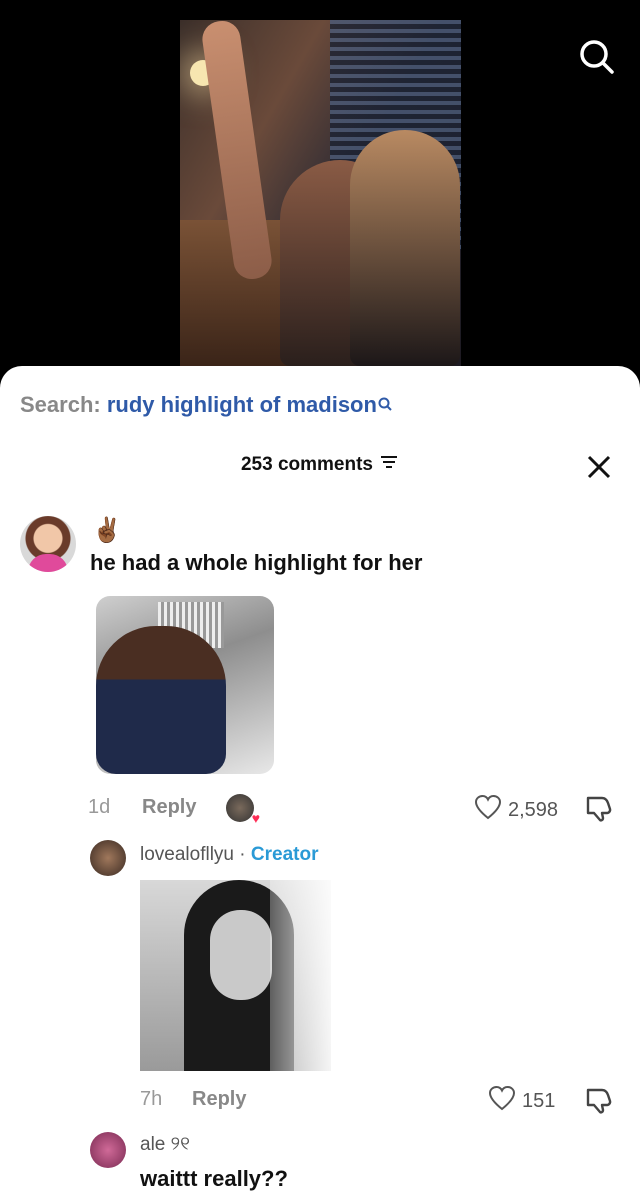  Describe the element at coordinates (151, 1099) in the screenshot. I see `comment-time: 7h` at that location.